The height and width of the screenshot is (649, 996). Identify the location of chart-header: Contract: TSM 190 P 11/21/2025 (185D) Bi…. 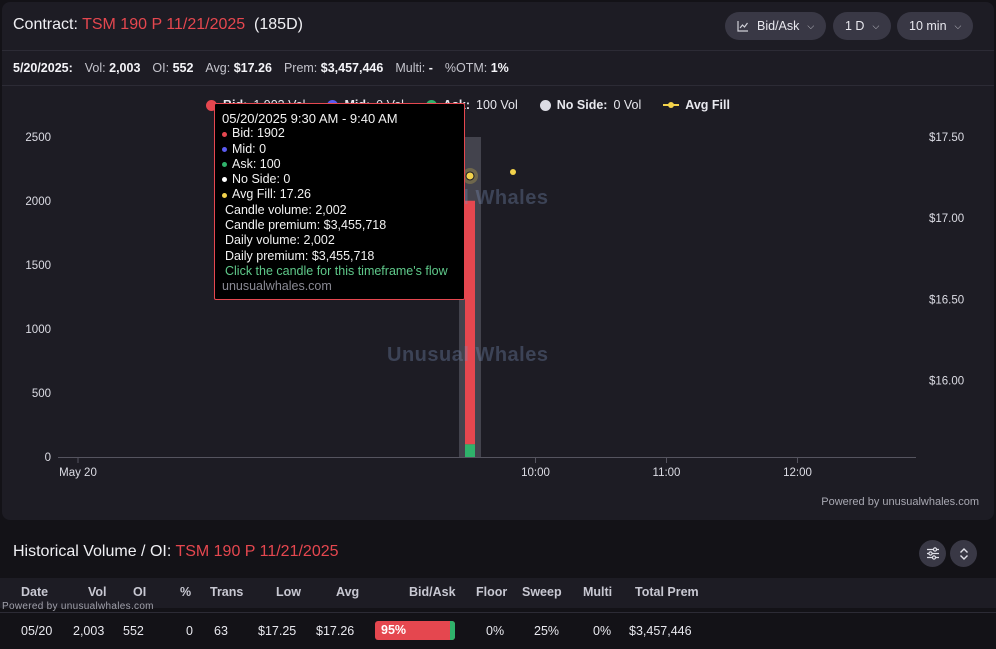
(498, 26).